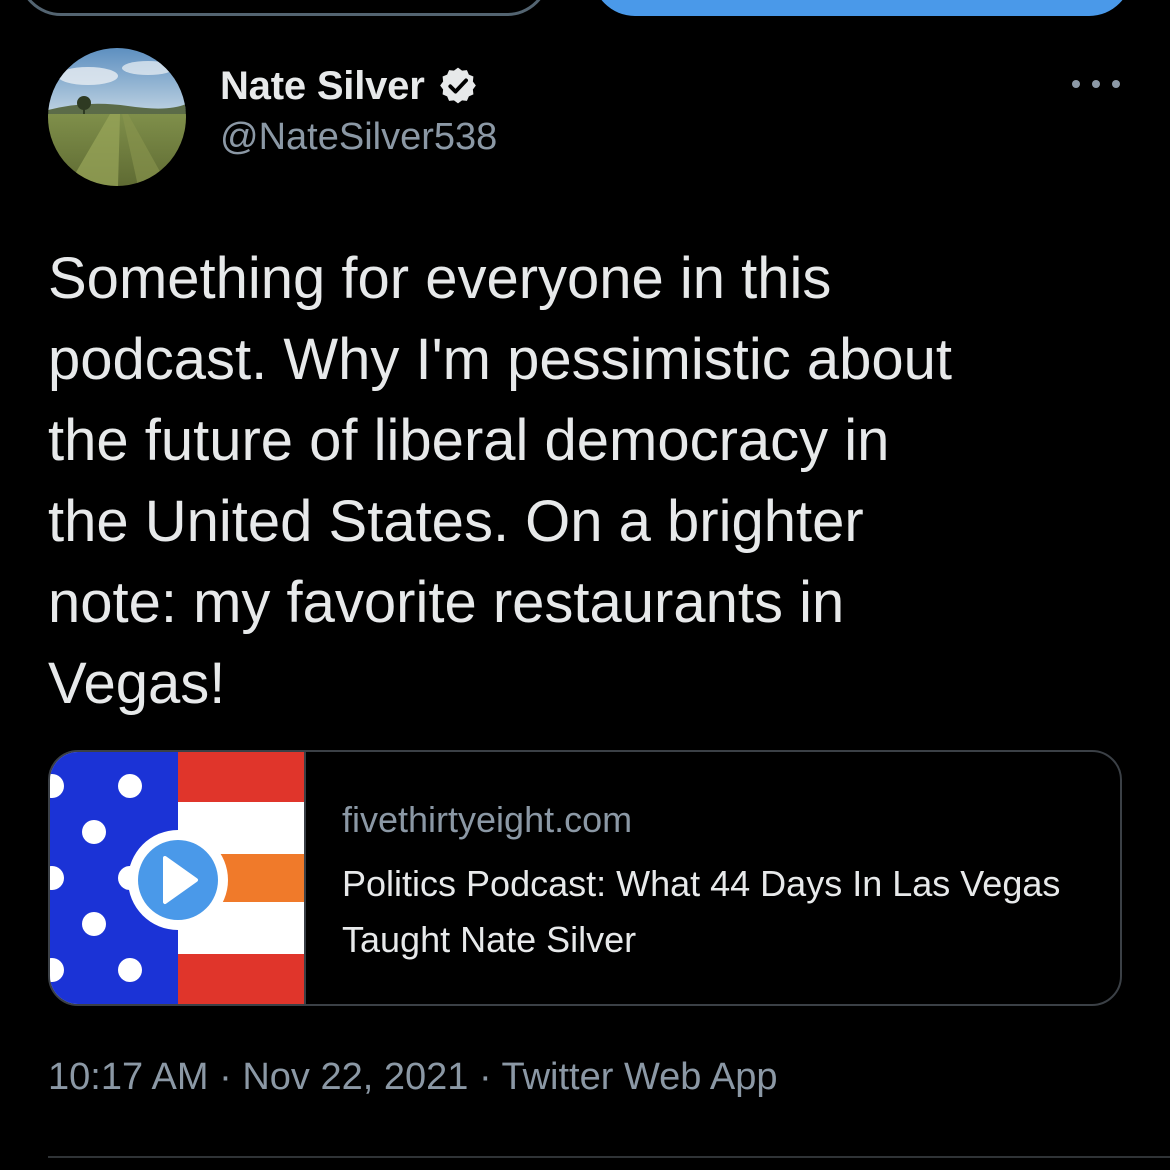 This screenshot has width=1170, height=1170. I want to click on divider, so click(609, 1157).